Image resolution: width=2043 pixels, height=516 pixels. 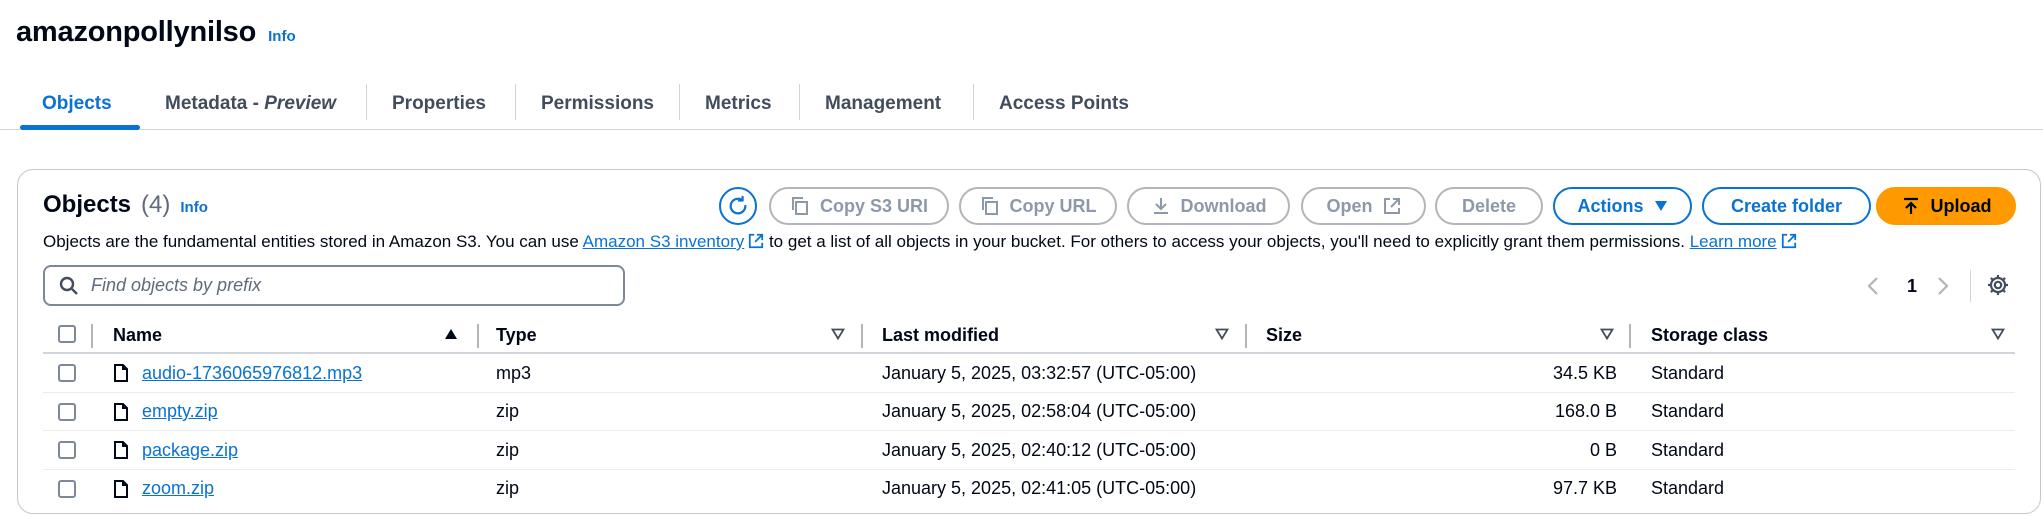 I want to click on tab-metadata-preview: Preview, so click(x=300, y=103).